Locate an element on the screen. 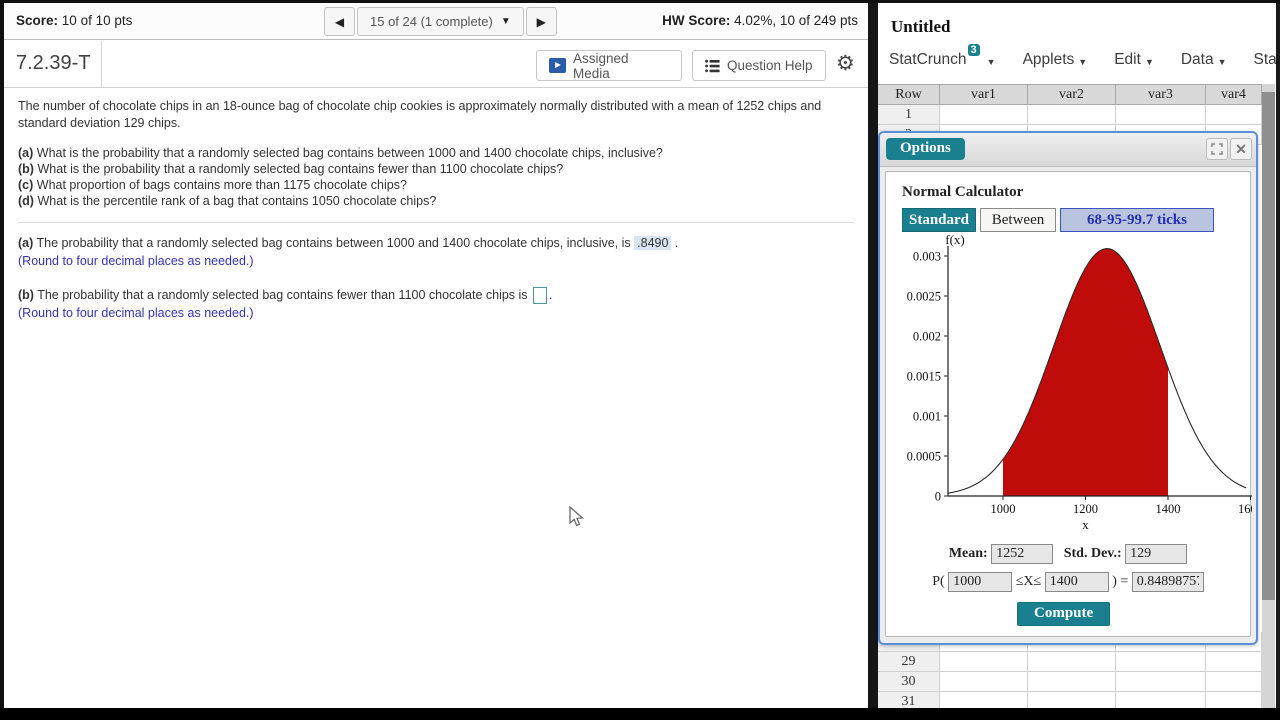 The height and width of the screenshot is (720, 1280). close-button: ✕ is located at coordinates (1241, 149).